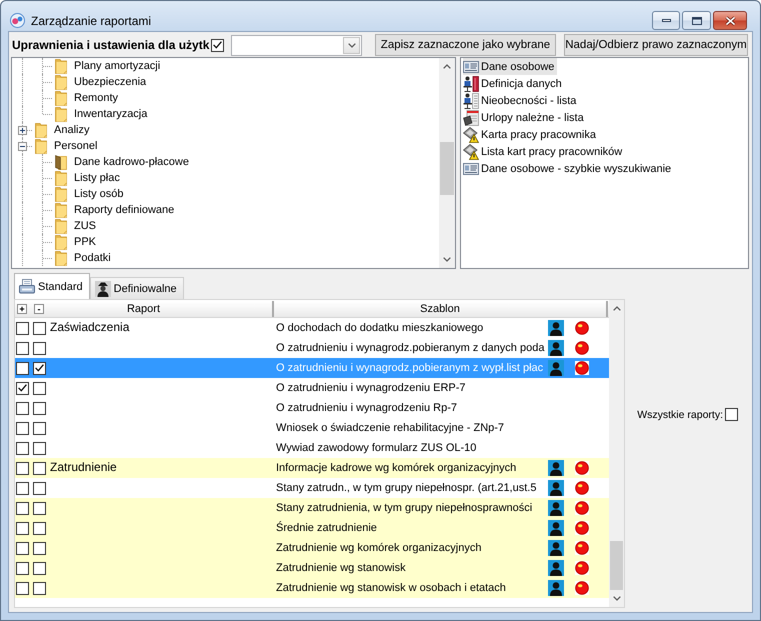  What do you see at coordinates (124, 210) in the screenshot?
I see `tree-item: Raporty definiowane` at bounding box center [124, 210].